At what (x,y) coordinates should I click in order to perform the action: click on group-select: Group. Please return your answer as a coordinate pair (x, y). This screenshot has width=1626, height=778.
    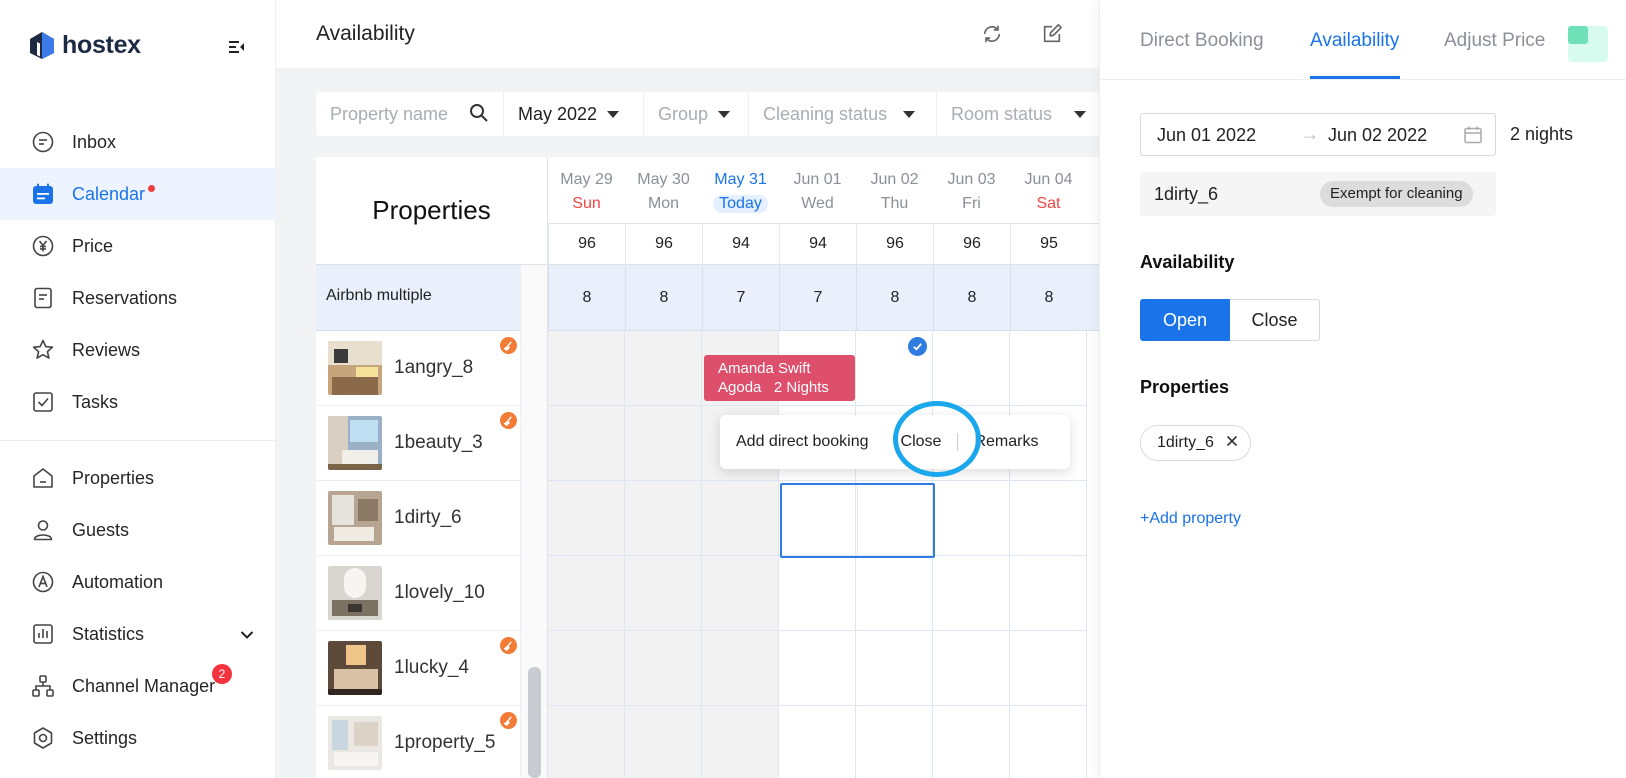
    Looking at the image, I should click on (696, 114).